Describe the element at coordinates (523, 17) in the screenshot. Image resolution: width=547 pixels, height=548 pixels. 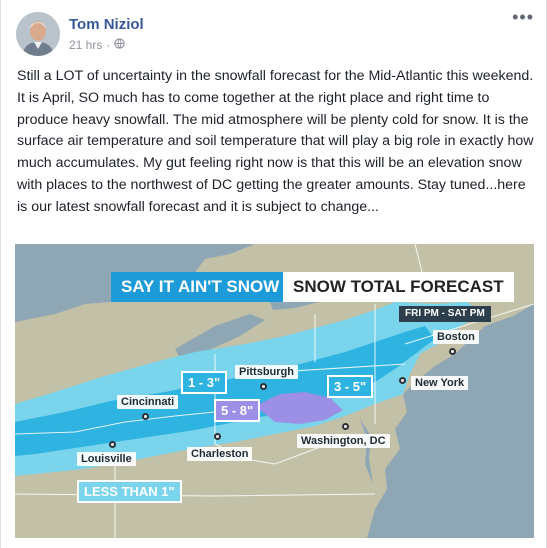
I see `more-options-icon: •••` at that location.